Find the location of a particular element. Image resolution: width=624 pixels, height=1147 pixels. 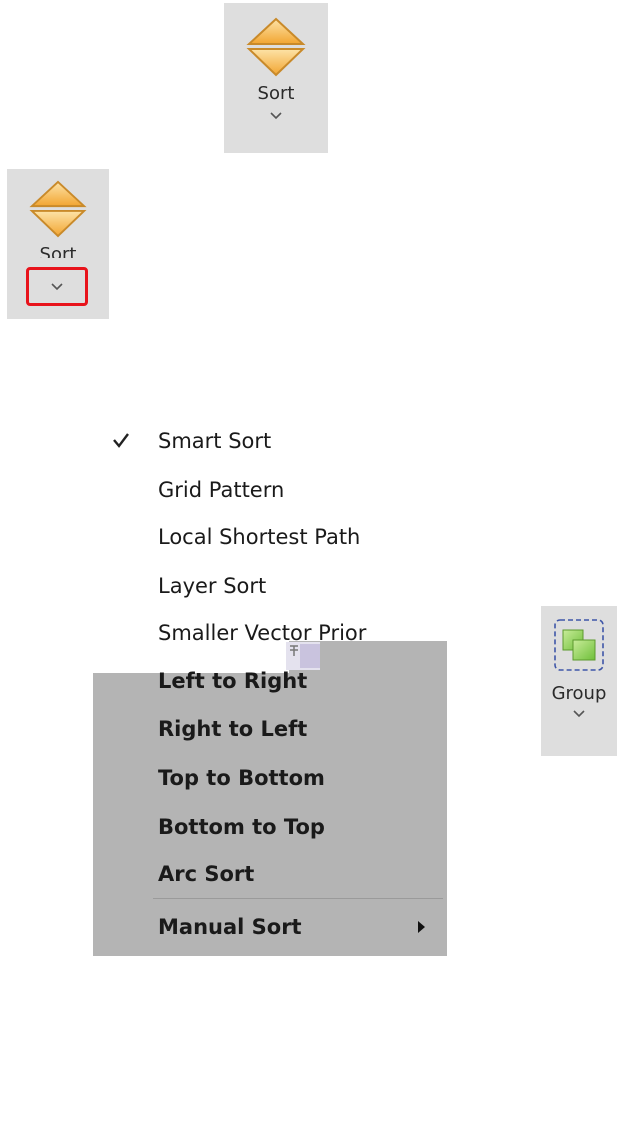

menu-item-layer-sort: Layer Sort is located at coordinates (212, 586).